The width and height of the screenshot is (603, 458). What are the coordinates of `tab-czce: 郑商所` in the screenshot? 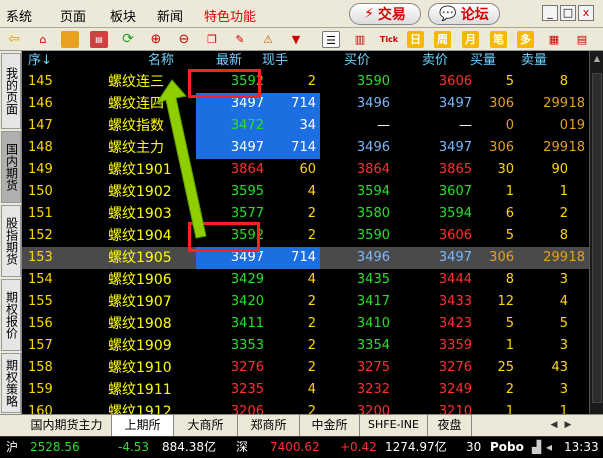 It's located at (269, 425).